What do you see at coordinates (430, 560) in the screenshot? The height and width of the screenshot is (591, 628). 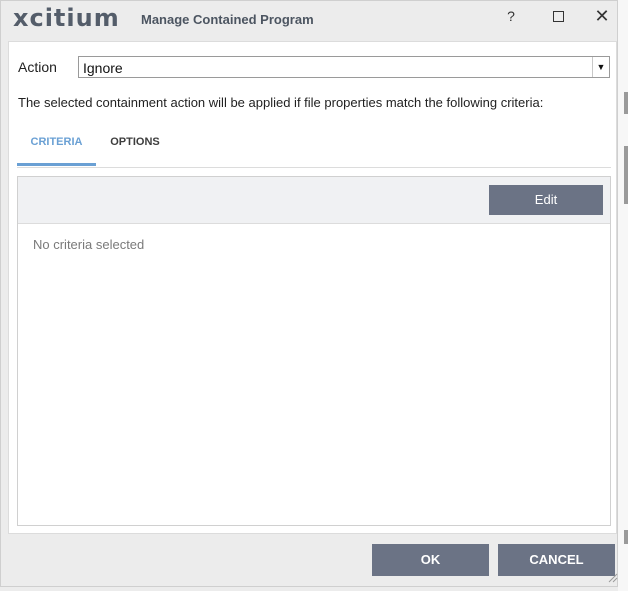 I see `ok-button: OK` at bounding box center [430, 560].